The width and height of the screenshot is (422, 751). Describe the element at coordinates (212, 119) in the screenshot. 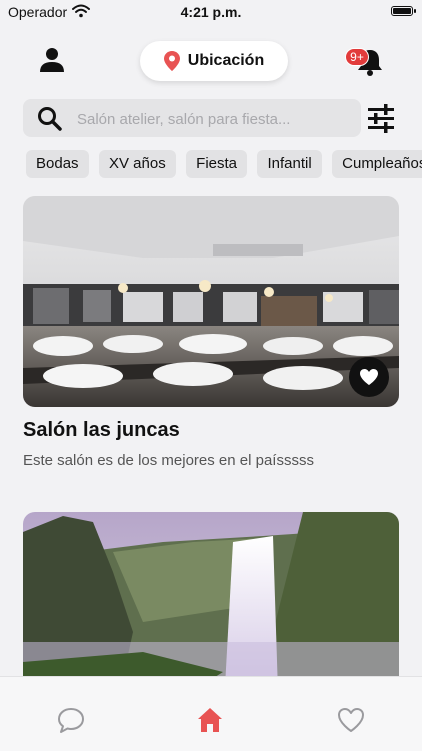

I see `search-input` at that location.